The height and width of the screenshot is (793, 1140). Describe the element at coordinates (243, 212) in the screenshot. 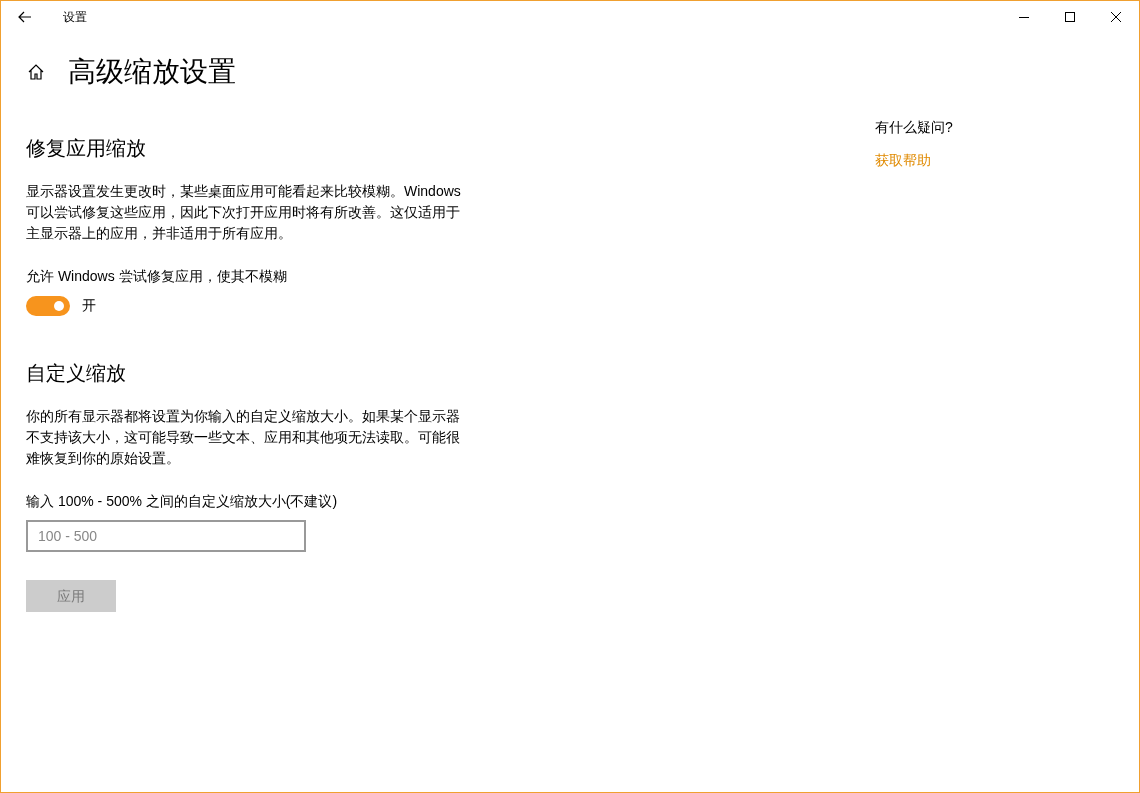

I see `section-description: 显示器设置发生更改时，某些桌面应用可能看起来比较模糊。Windows 可以尝试修复这些应用，因此下次打开应用时将有所改善。这仅适用于主显示器上的应用，并非适用于所有应用。` at that location.